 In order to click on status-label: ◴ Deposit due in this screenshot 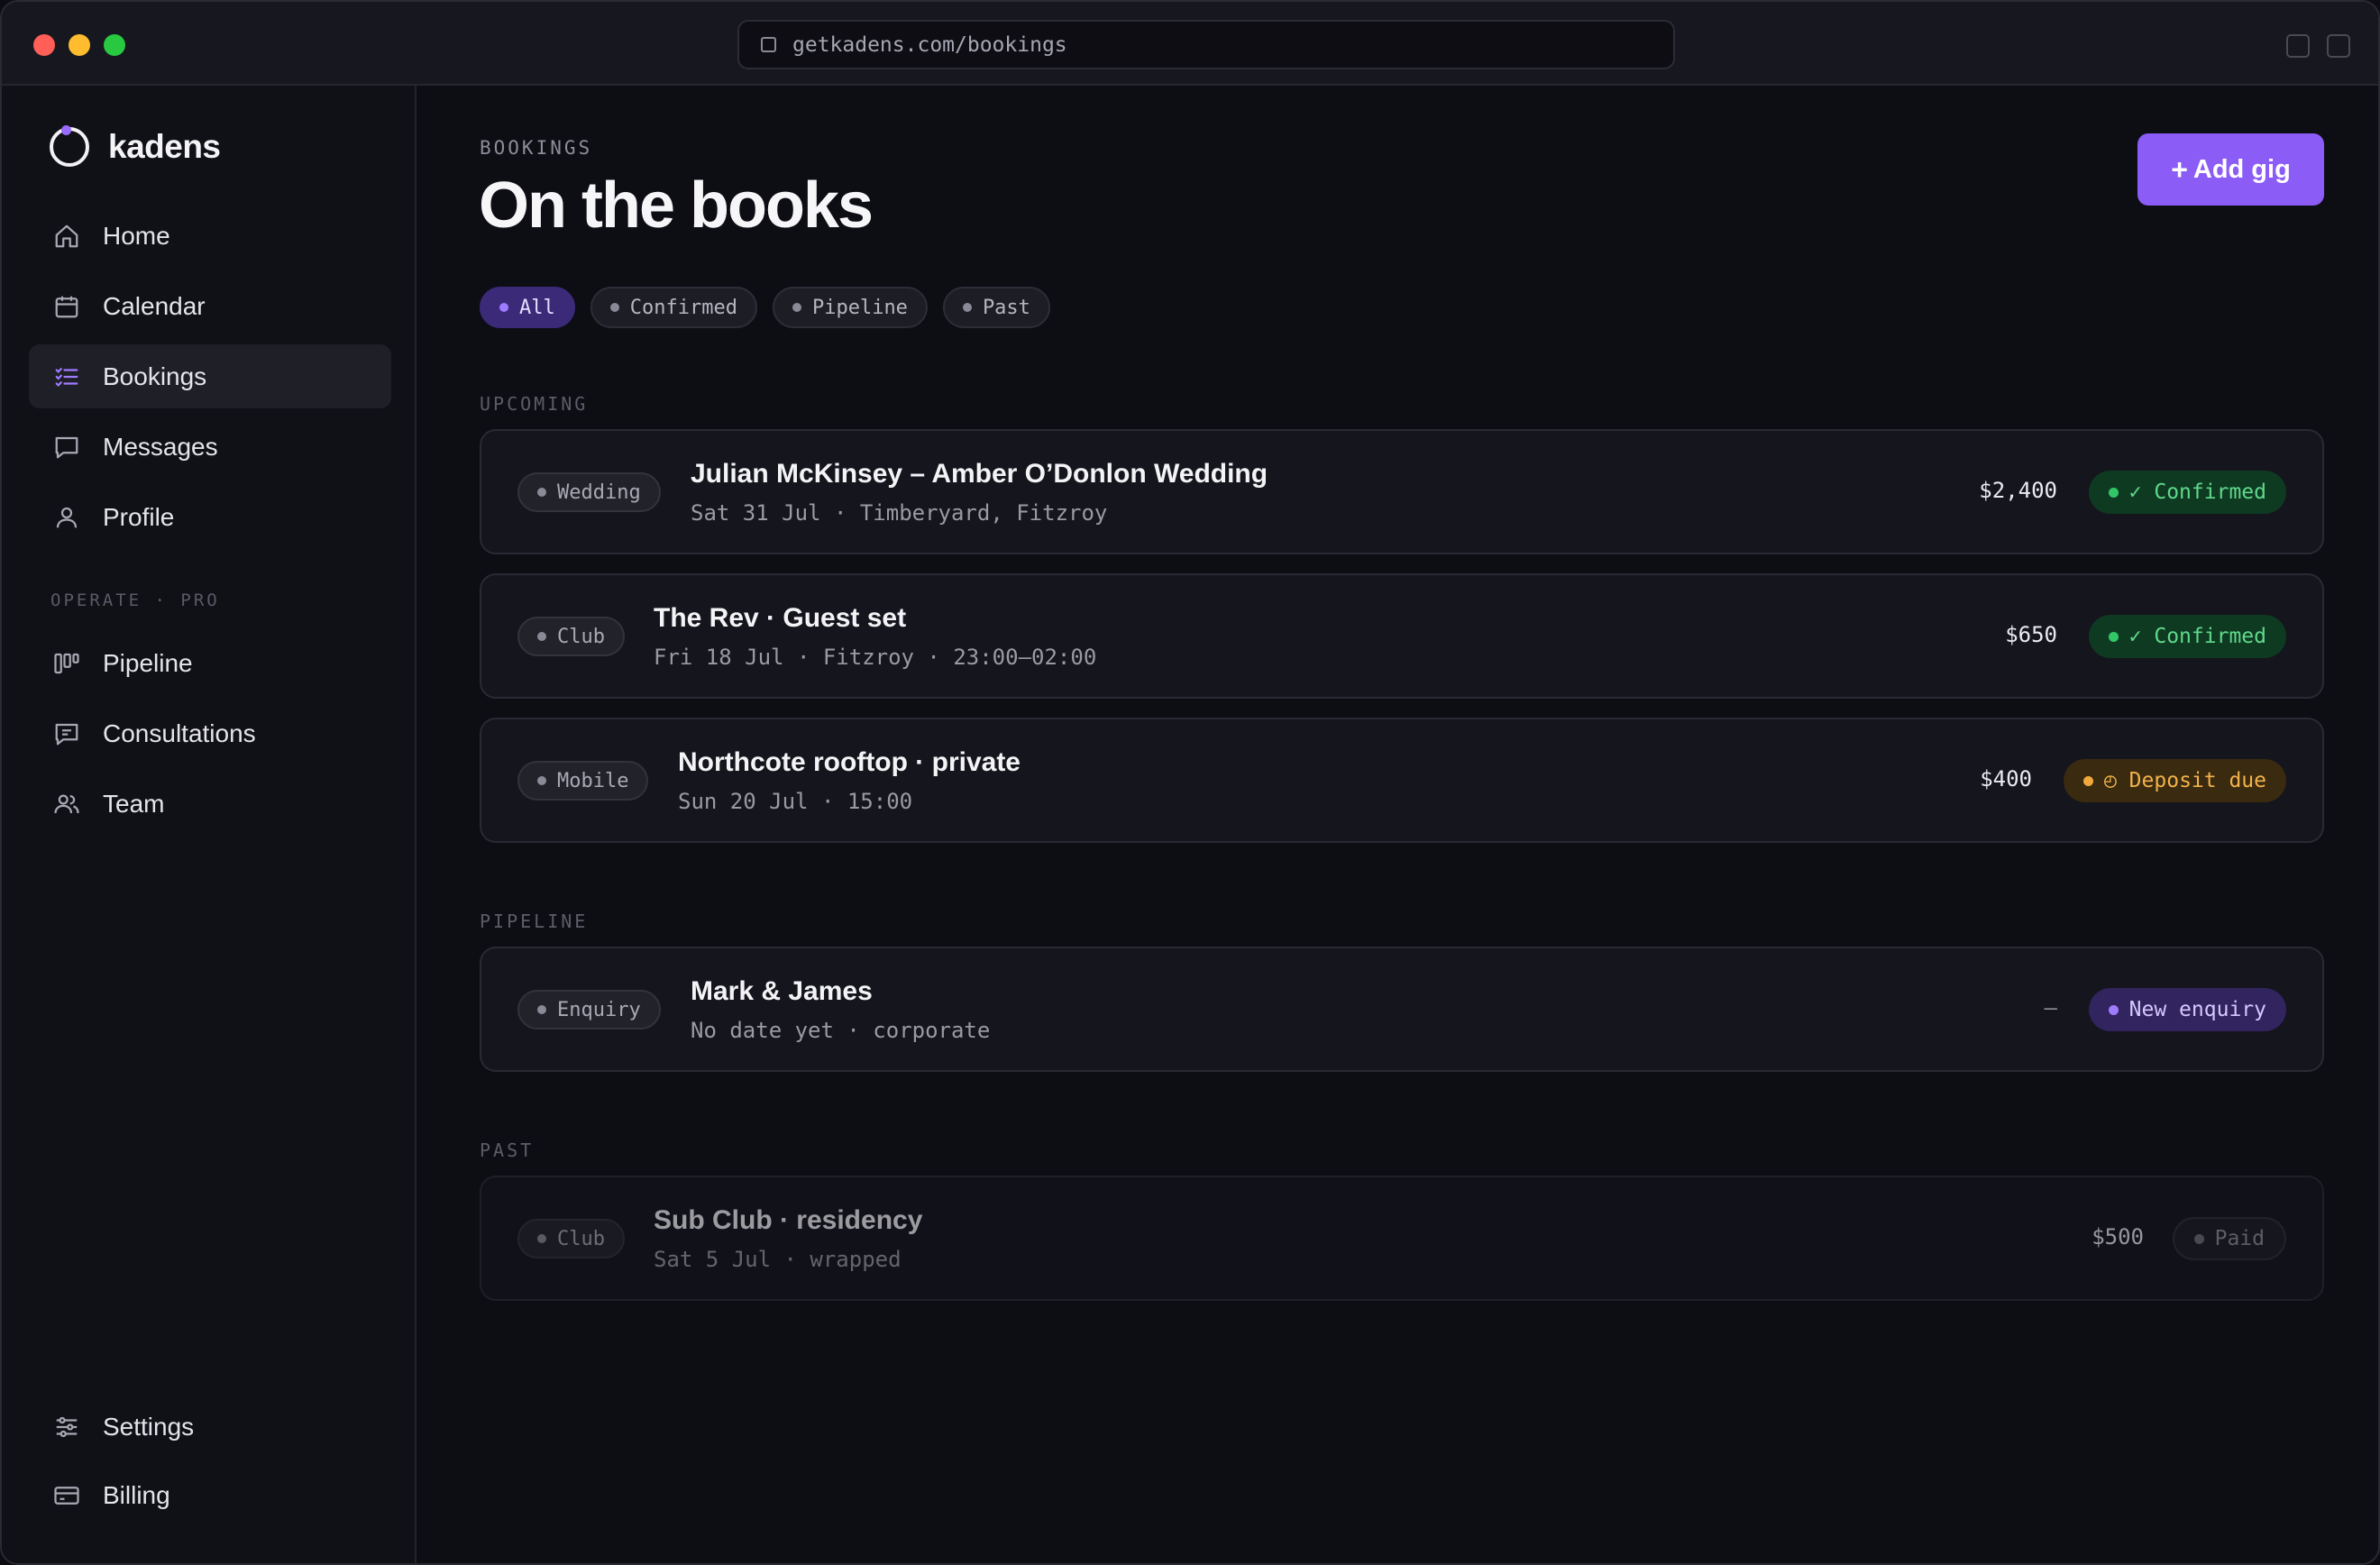, I will do `click(2184, 780)`.